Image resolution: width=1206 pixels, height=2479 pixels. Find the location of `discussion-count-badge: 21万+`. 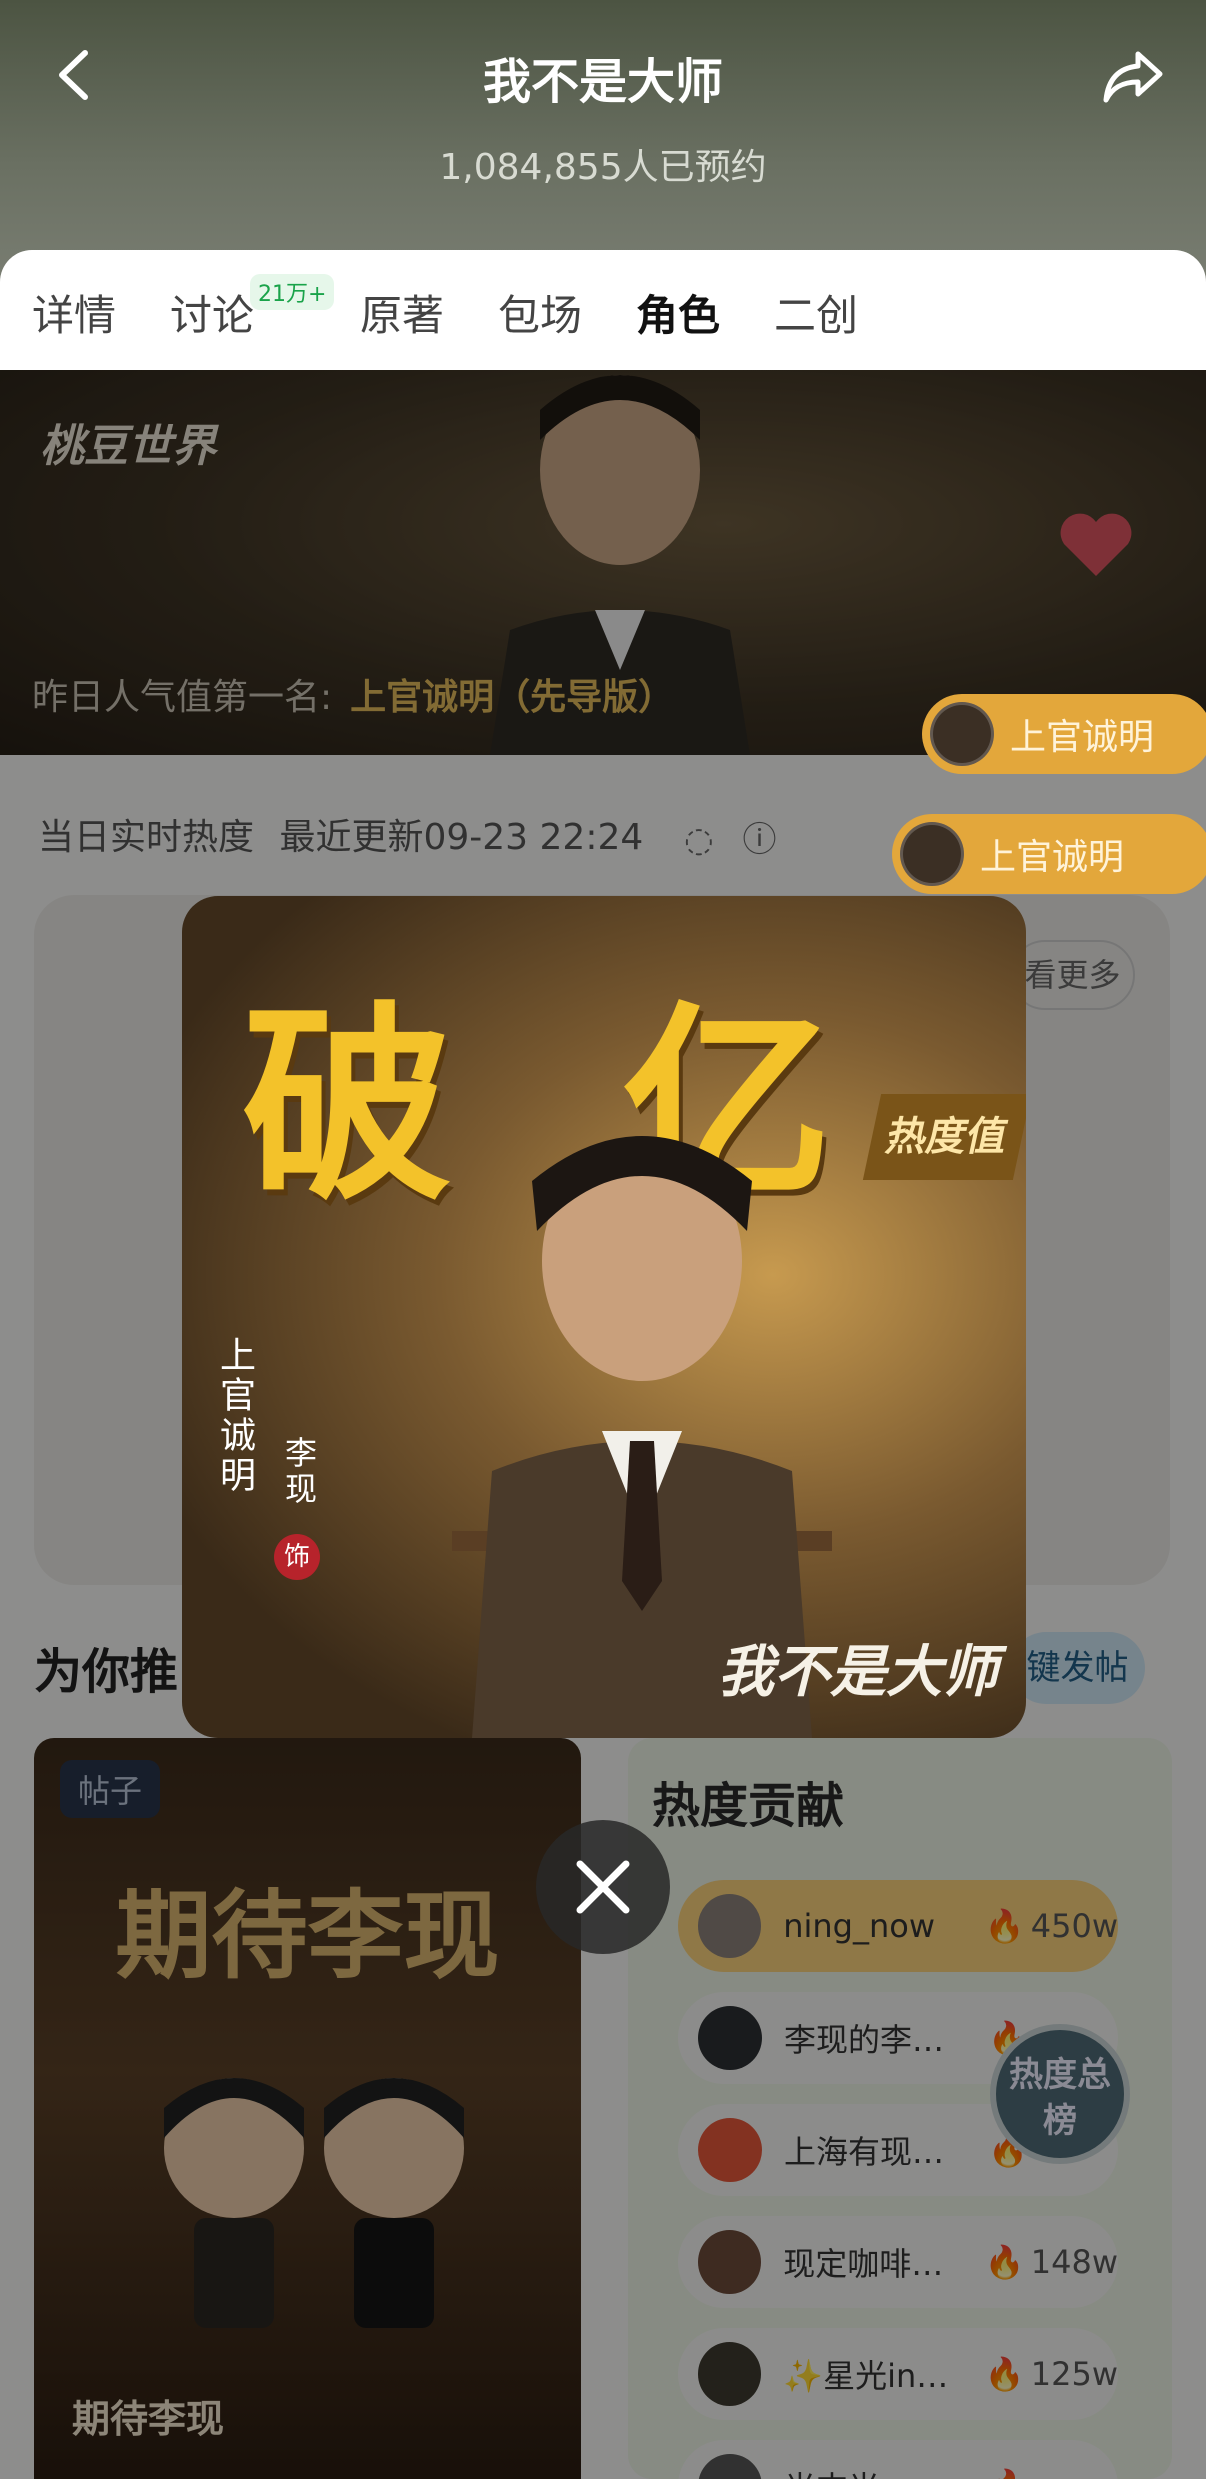

discussion-count-badge: 21万+ is located at coordinates (292, 292).